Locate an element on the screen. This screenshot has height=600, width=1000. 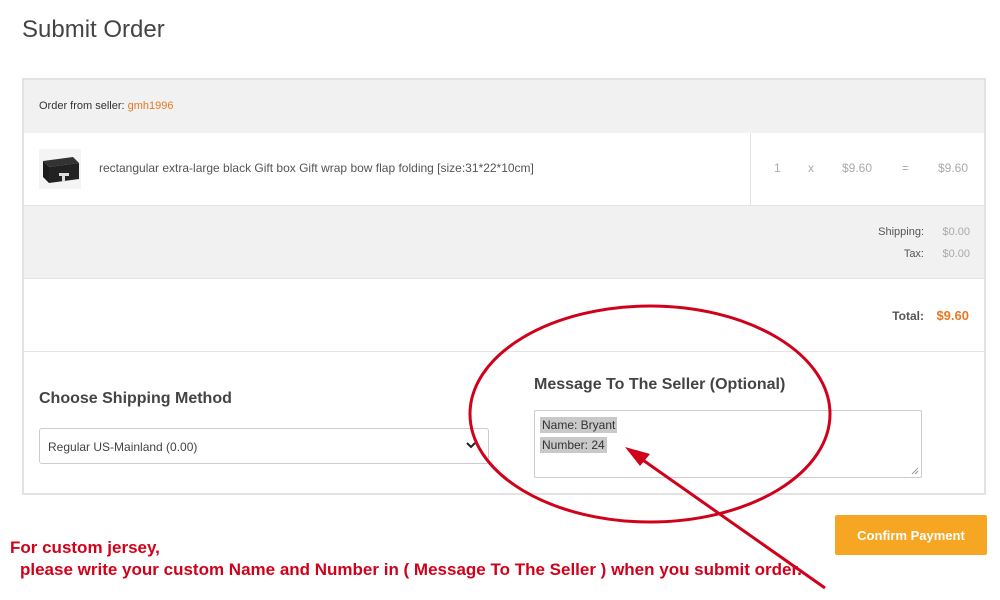
equals-sign: = is located at coordinates (906, 168).